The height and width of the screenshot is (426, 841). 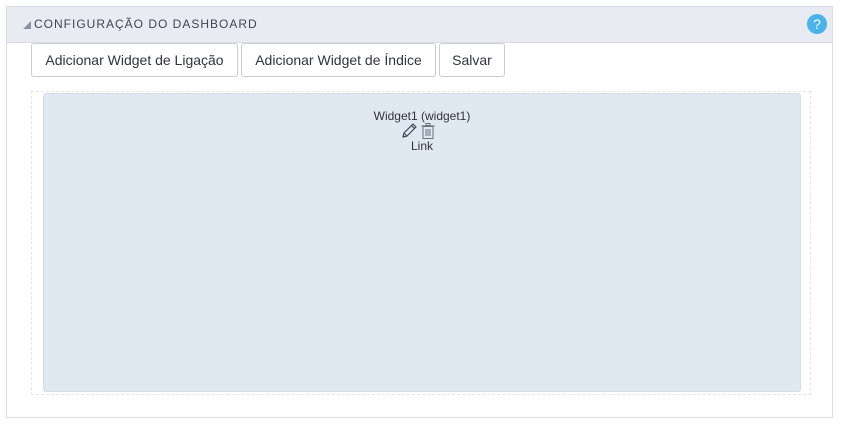 I want to click on widget-type-label: Link, so click(x=421, y=146).